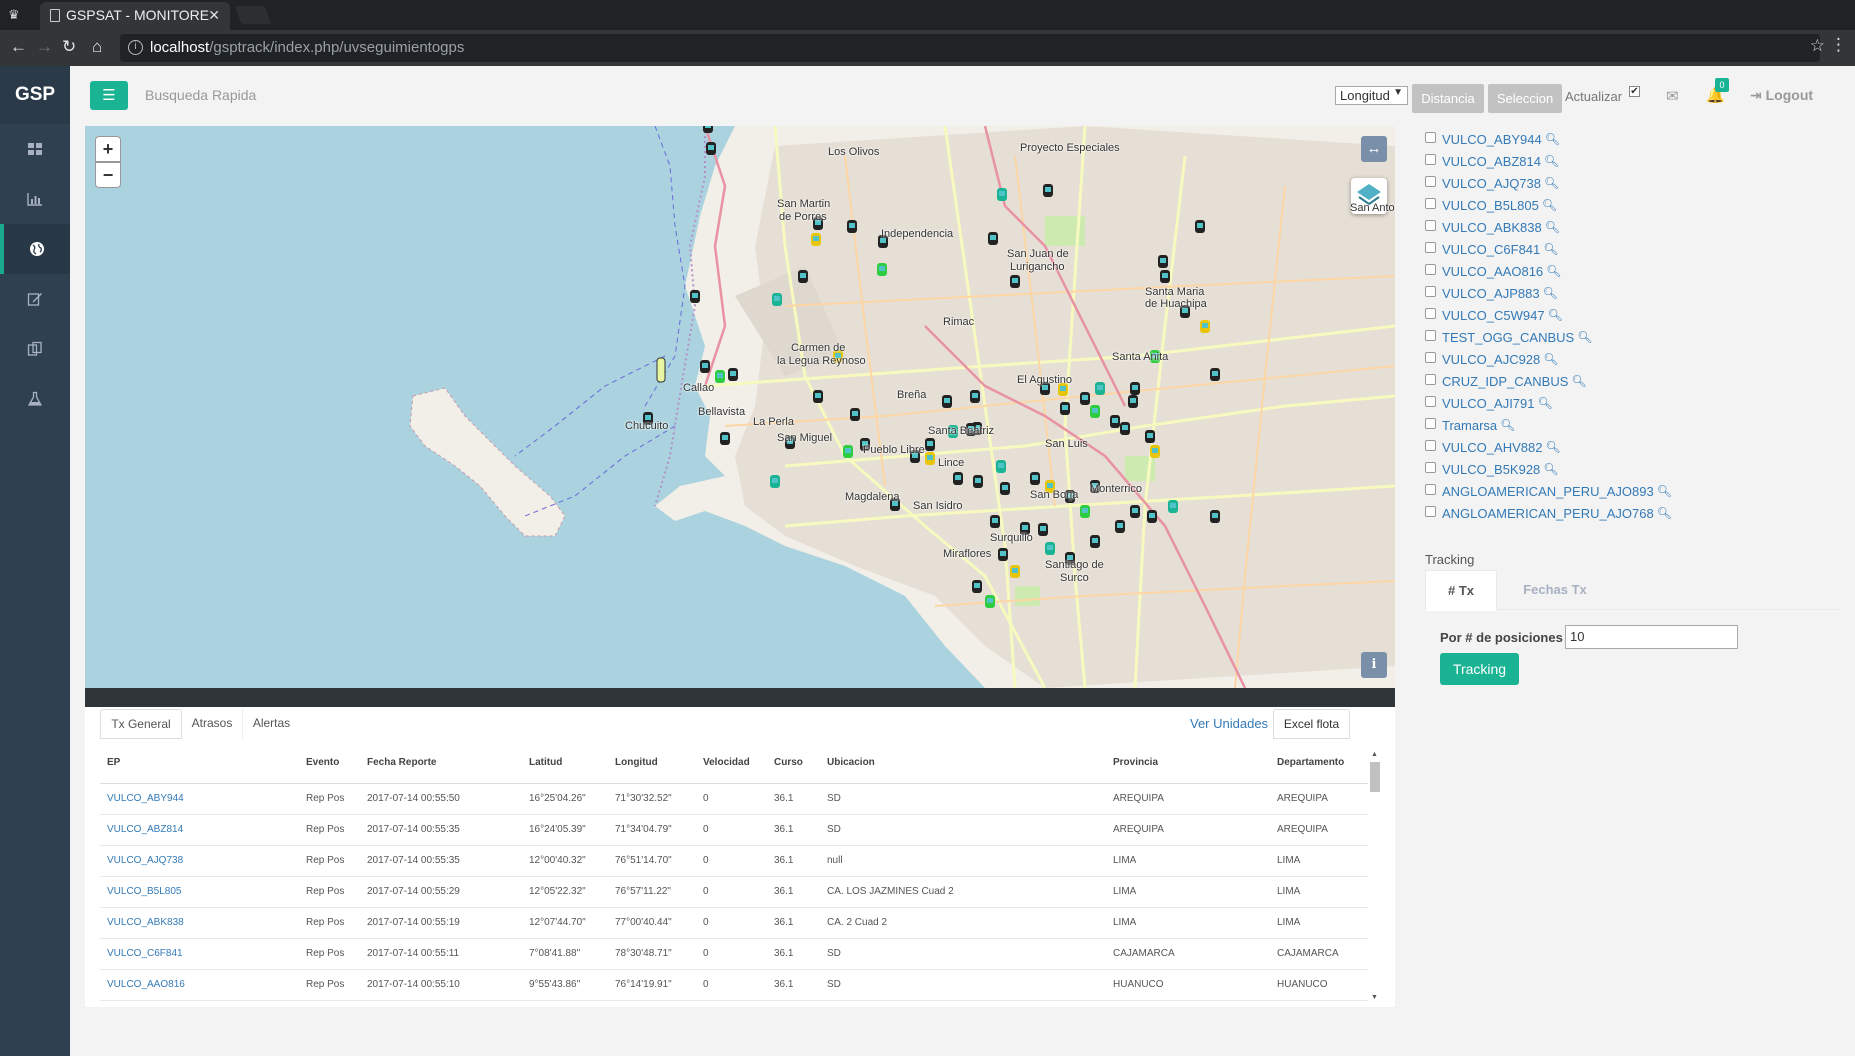 Image resolution: width=1855 pixels, height=1056 pixels. I want to click on unit-item: VULCO_AJQ738 🔍︎, so click(1635, 183).